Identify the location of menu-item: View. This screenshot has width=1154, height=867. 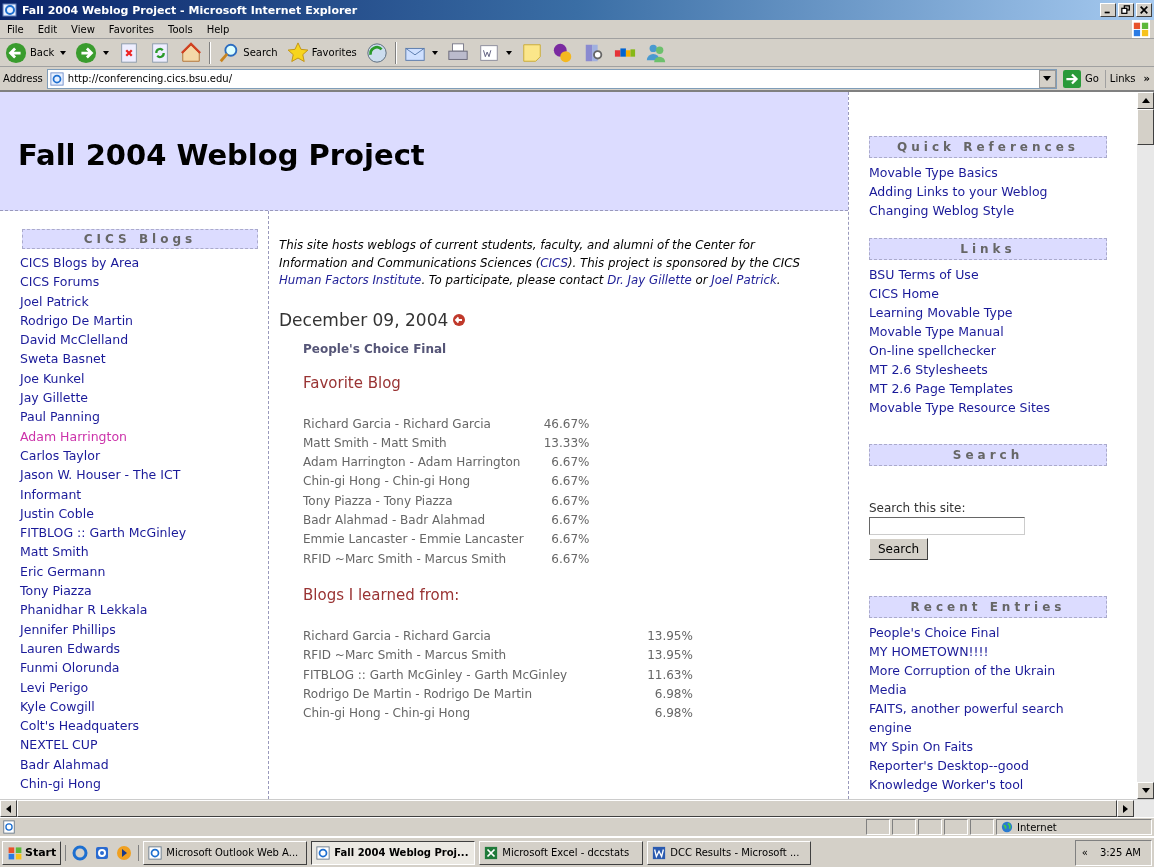
(83, 29).